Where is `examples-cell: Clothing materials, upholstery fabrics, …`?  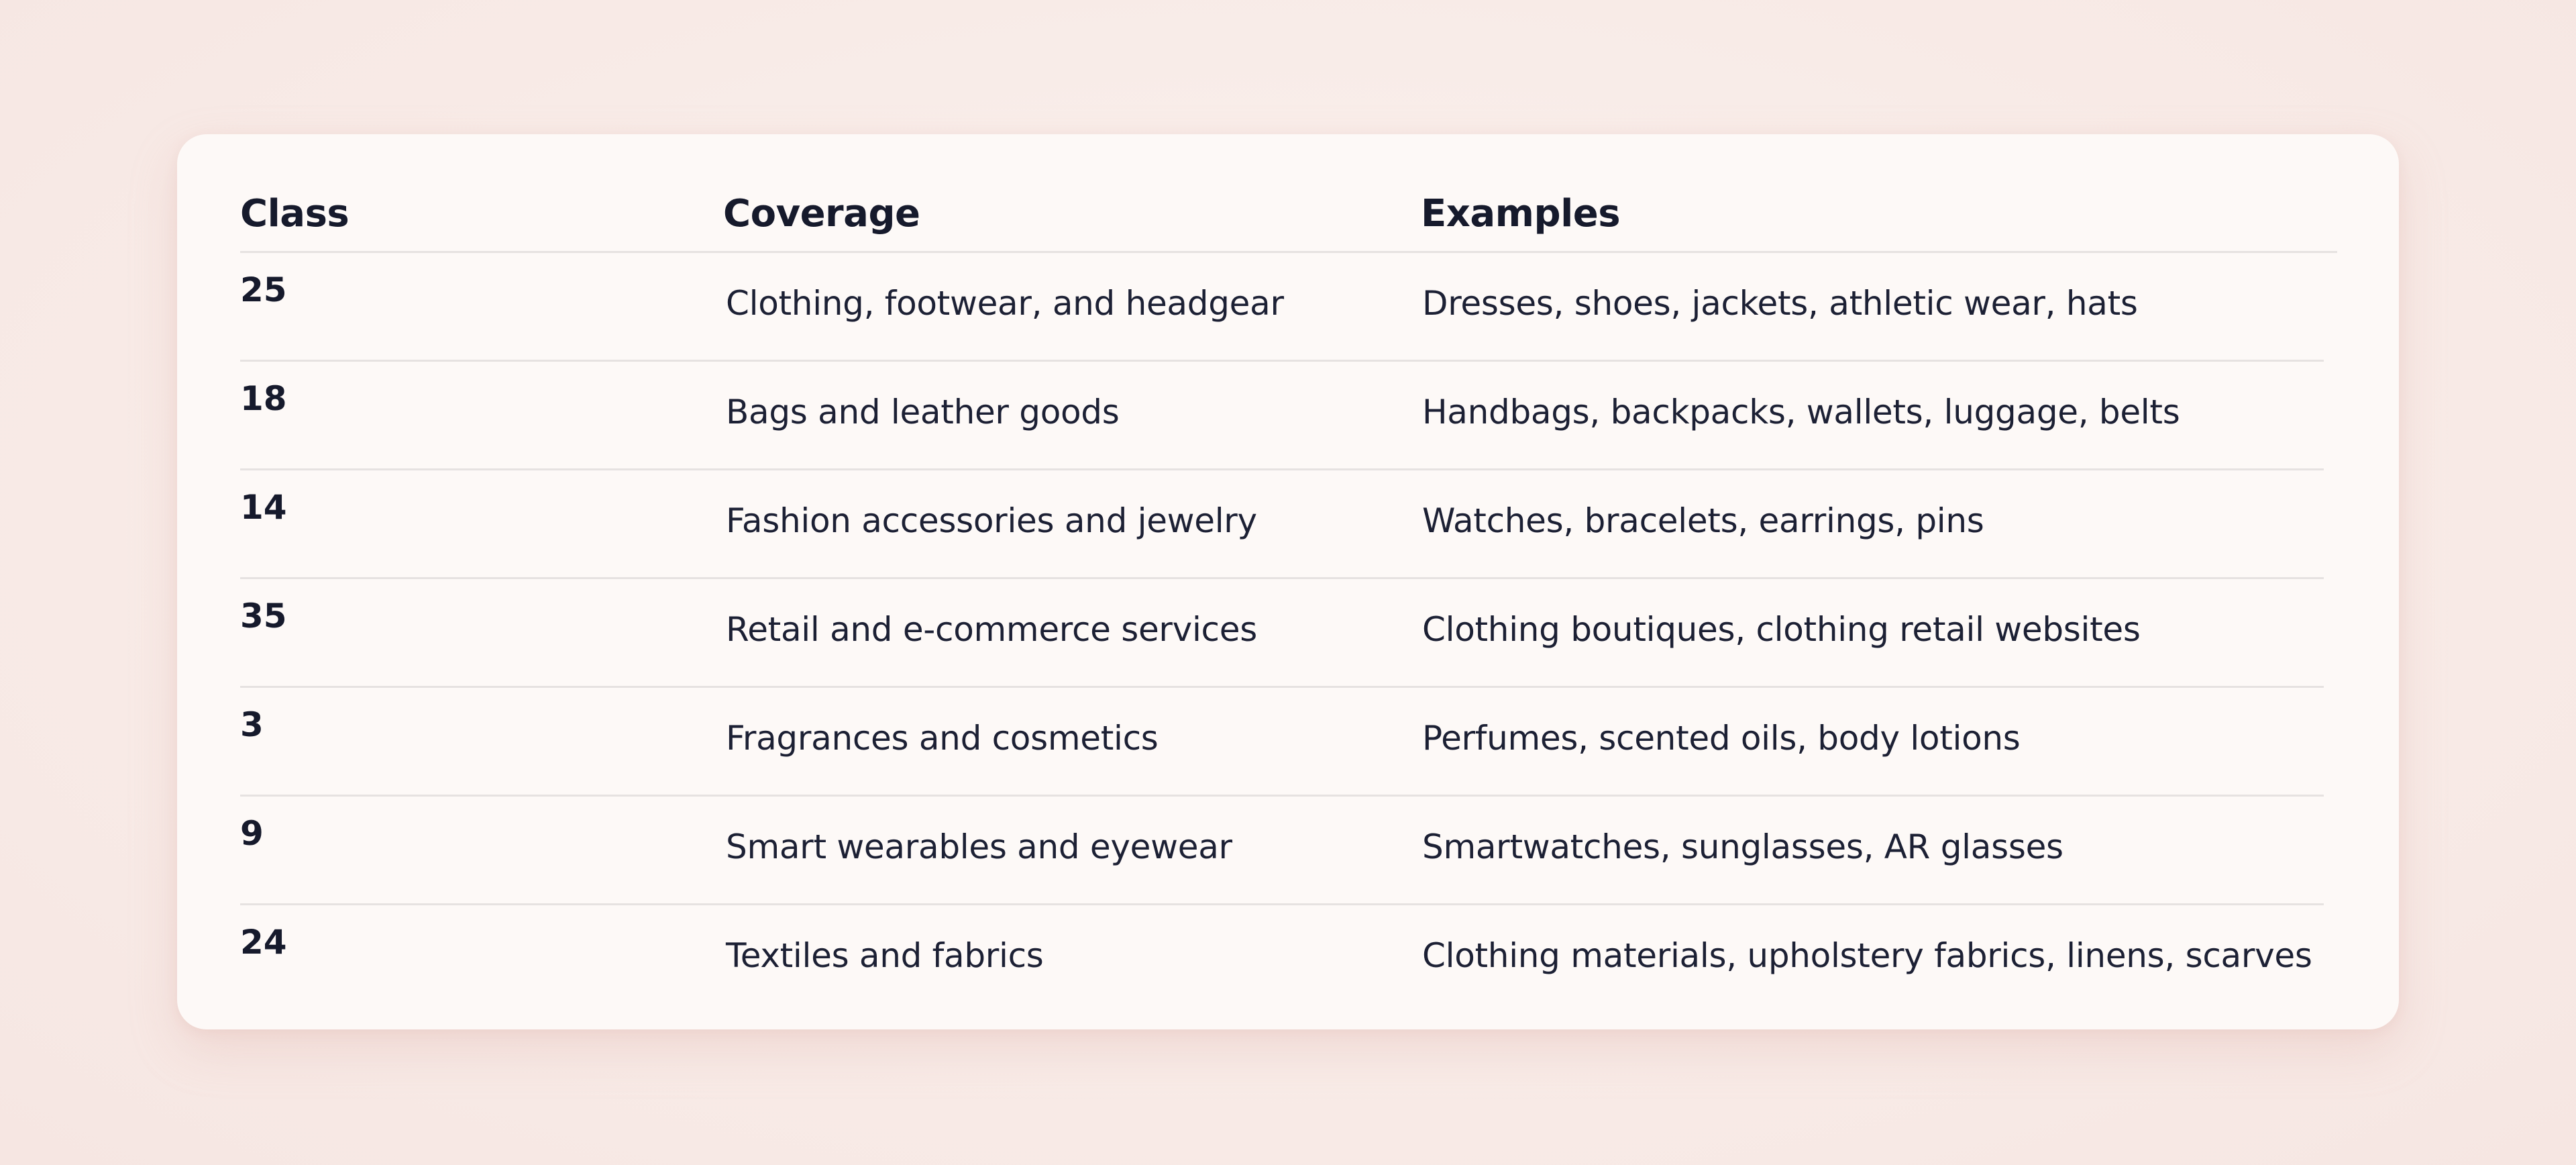 examples-cell: Clothing materials, upholstery fabrics, … is located at coordinates (1867, 955).